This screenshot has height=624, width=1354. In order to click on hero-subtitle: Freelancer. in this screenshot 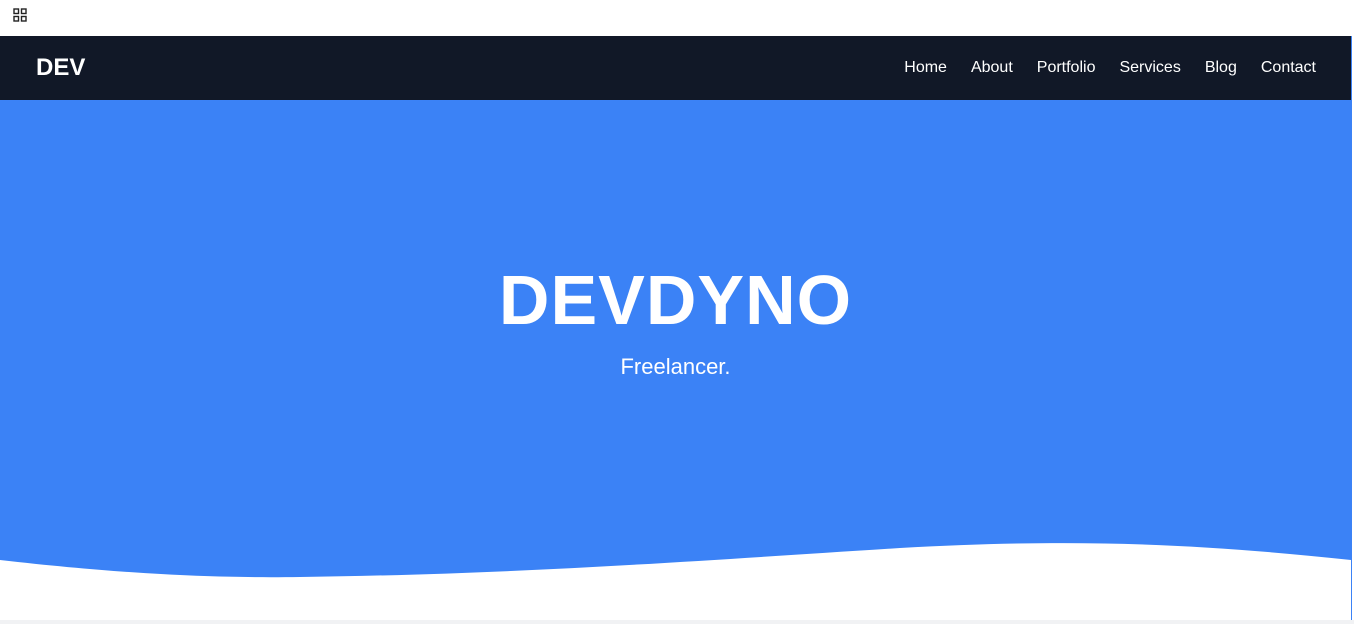, I will do `click(675, 366)`.